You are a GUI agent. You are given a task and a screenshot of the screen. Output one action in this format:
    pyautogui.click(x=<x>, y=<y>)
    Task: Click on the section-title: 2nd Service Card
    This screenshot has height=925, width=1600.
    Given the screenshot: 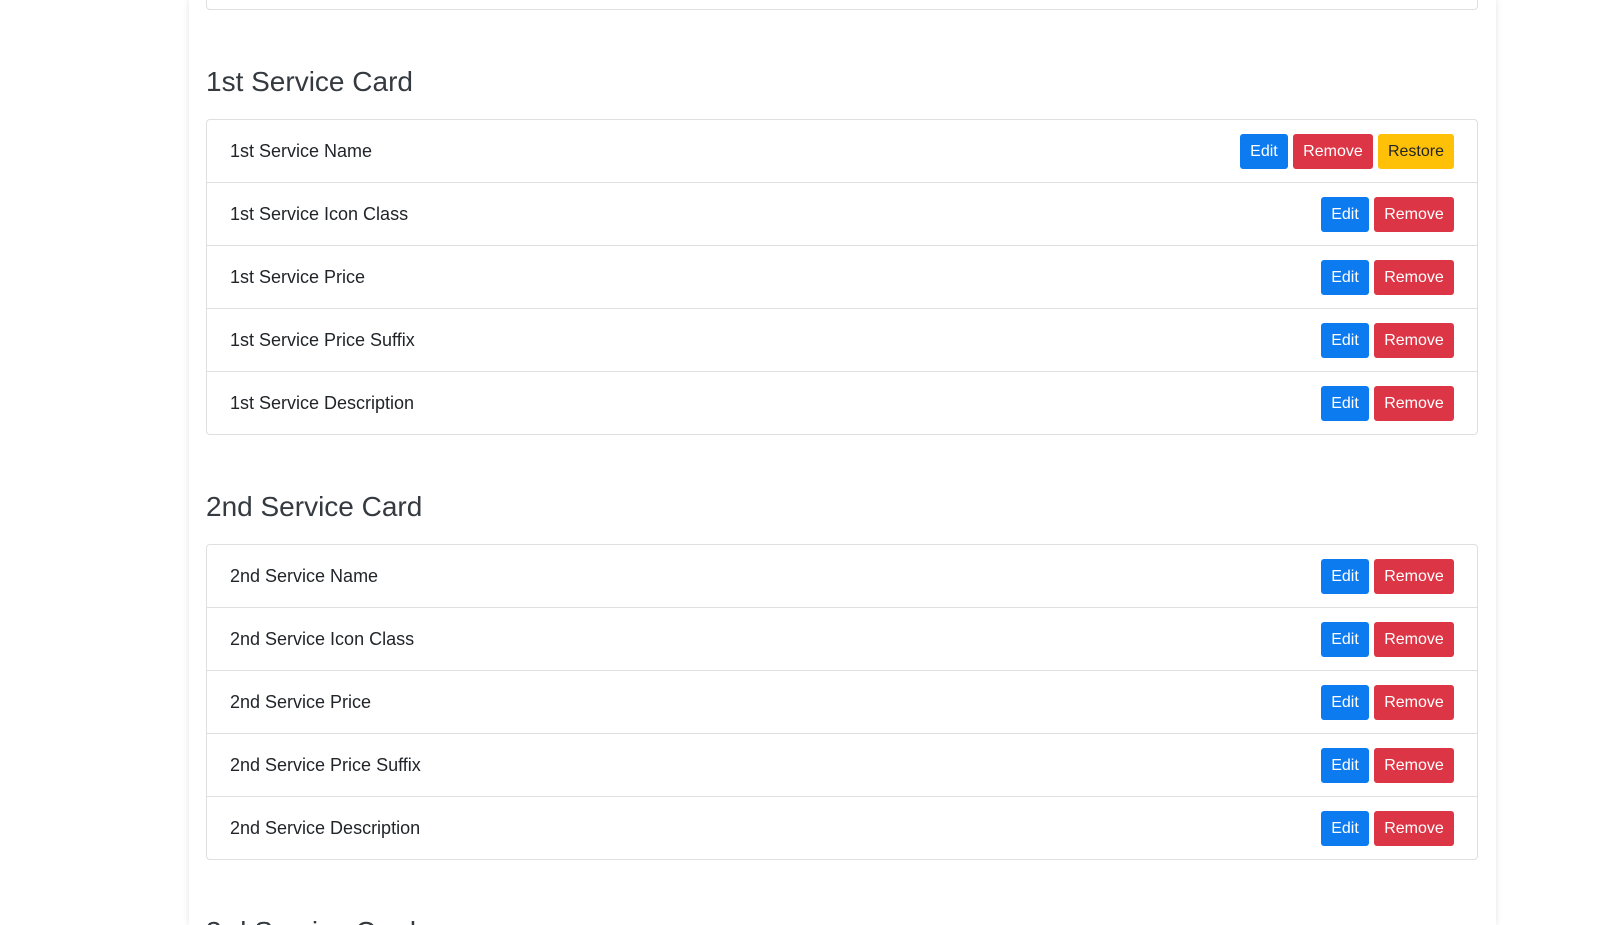 What is the action you would take?
    pyautogui.click(x=314, y=506)
    